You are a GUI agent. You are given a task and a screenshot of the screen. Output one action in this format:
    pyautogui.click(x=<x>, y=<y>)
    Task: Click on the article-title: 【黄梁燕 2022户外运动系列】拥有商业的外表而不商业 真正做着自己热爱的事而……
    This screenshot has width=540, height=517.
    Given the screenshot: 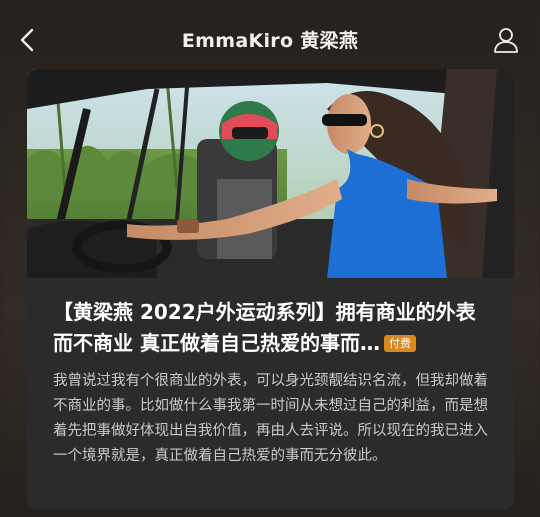 What is the action you would take?
    pyautogui.click(x=273, y=328)
    